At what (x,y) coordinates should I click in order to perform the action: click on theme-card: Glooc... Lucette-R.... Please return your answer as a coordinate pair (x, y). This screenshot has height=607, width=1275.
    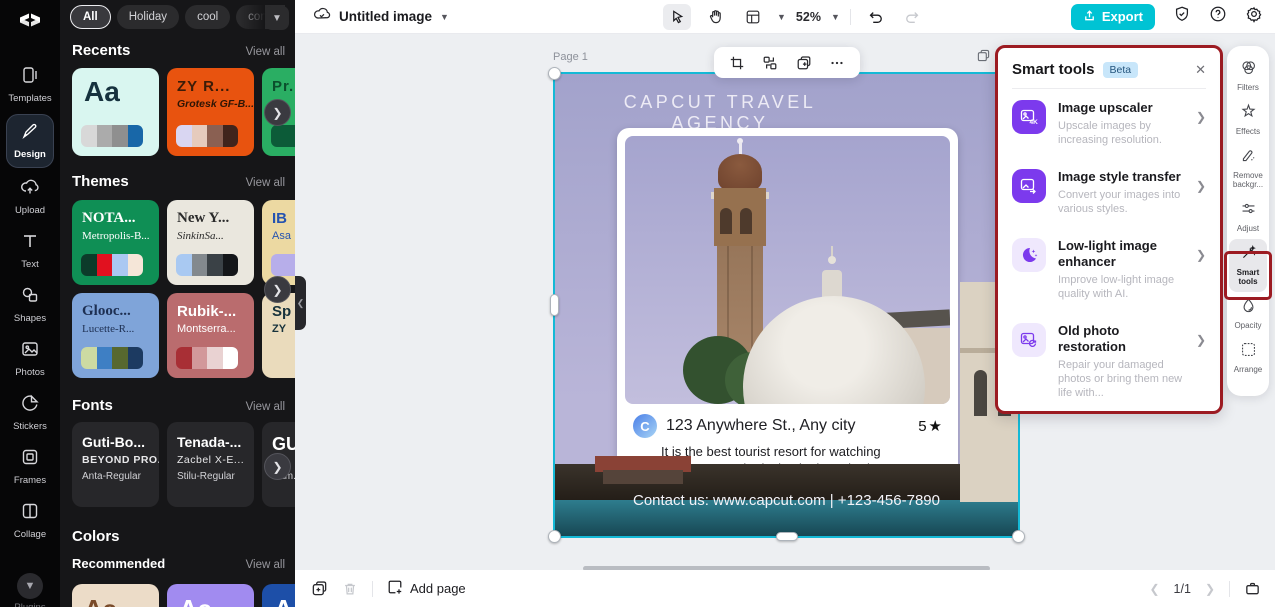
    Looking at the image, I should click on (115, 335).